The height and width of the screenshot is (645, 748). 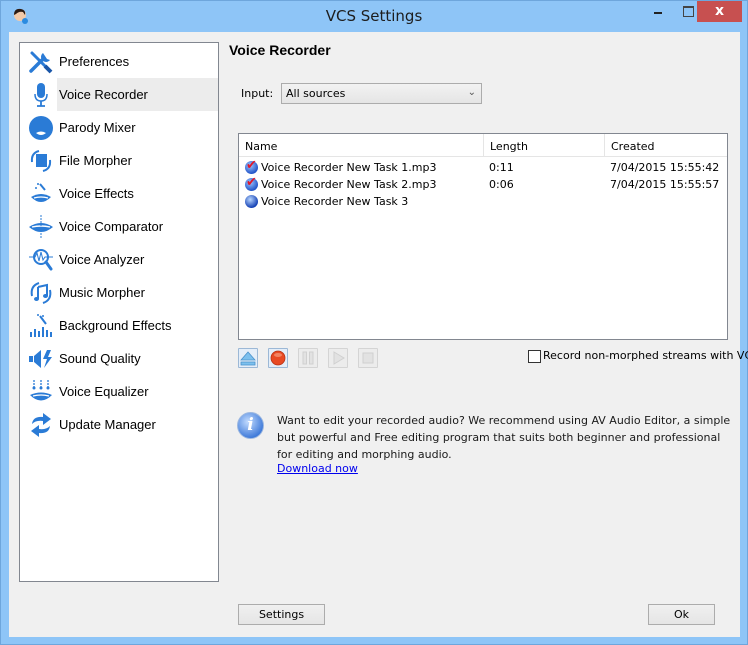 I want to click on sidebar-item-label: Music Morpher, so click(x=102, y=292).